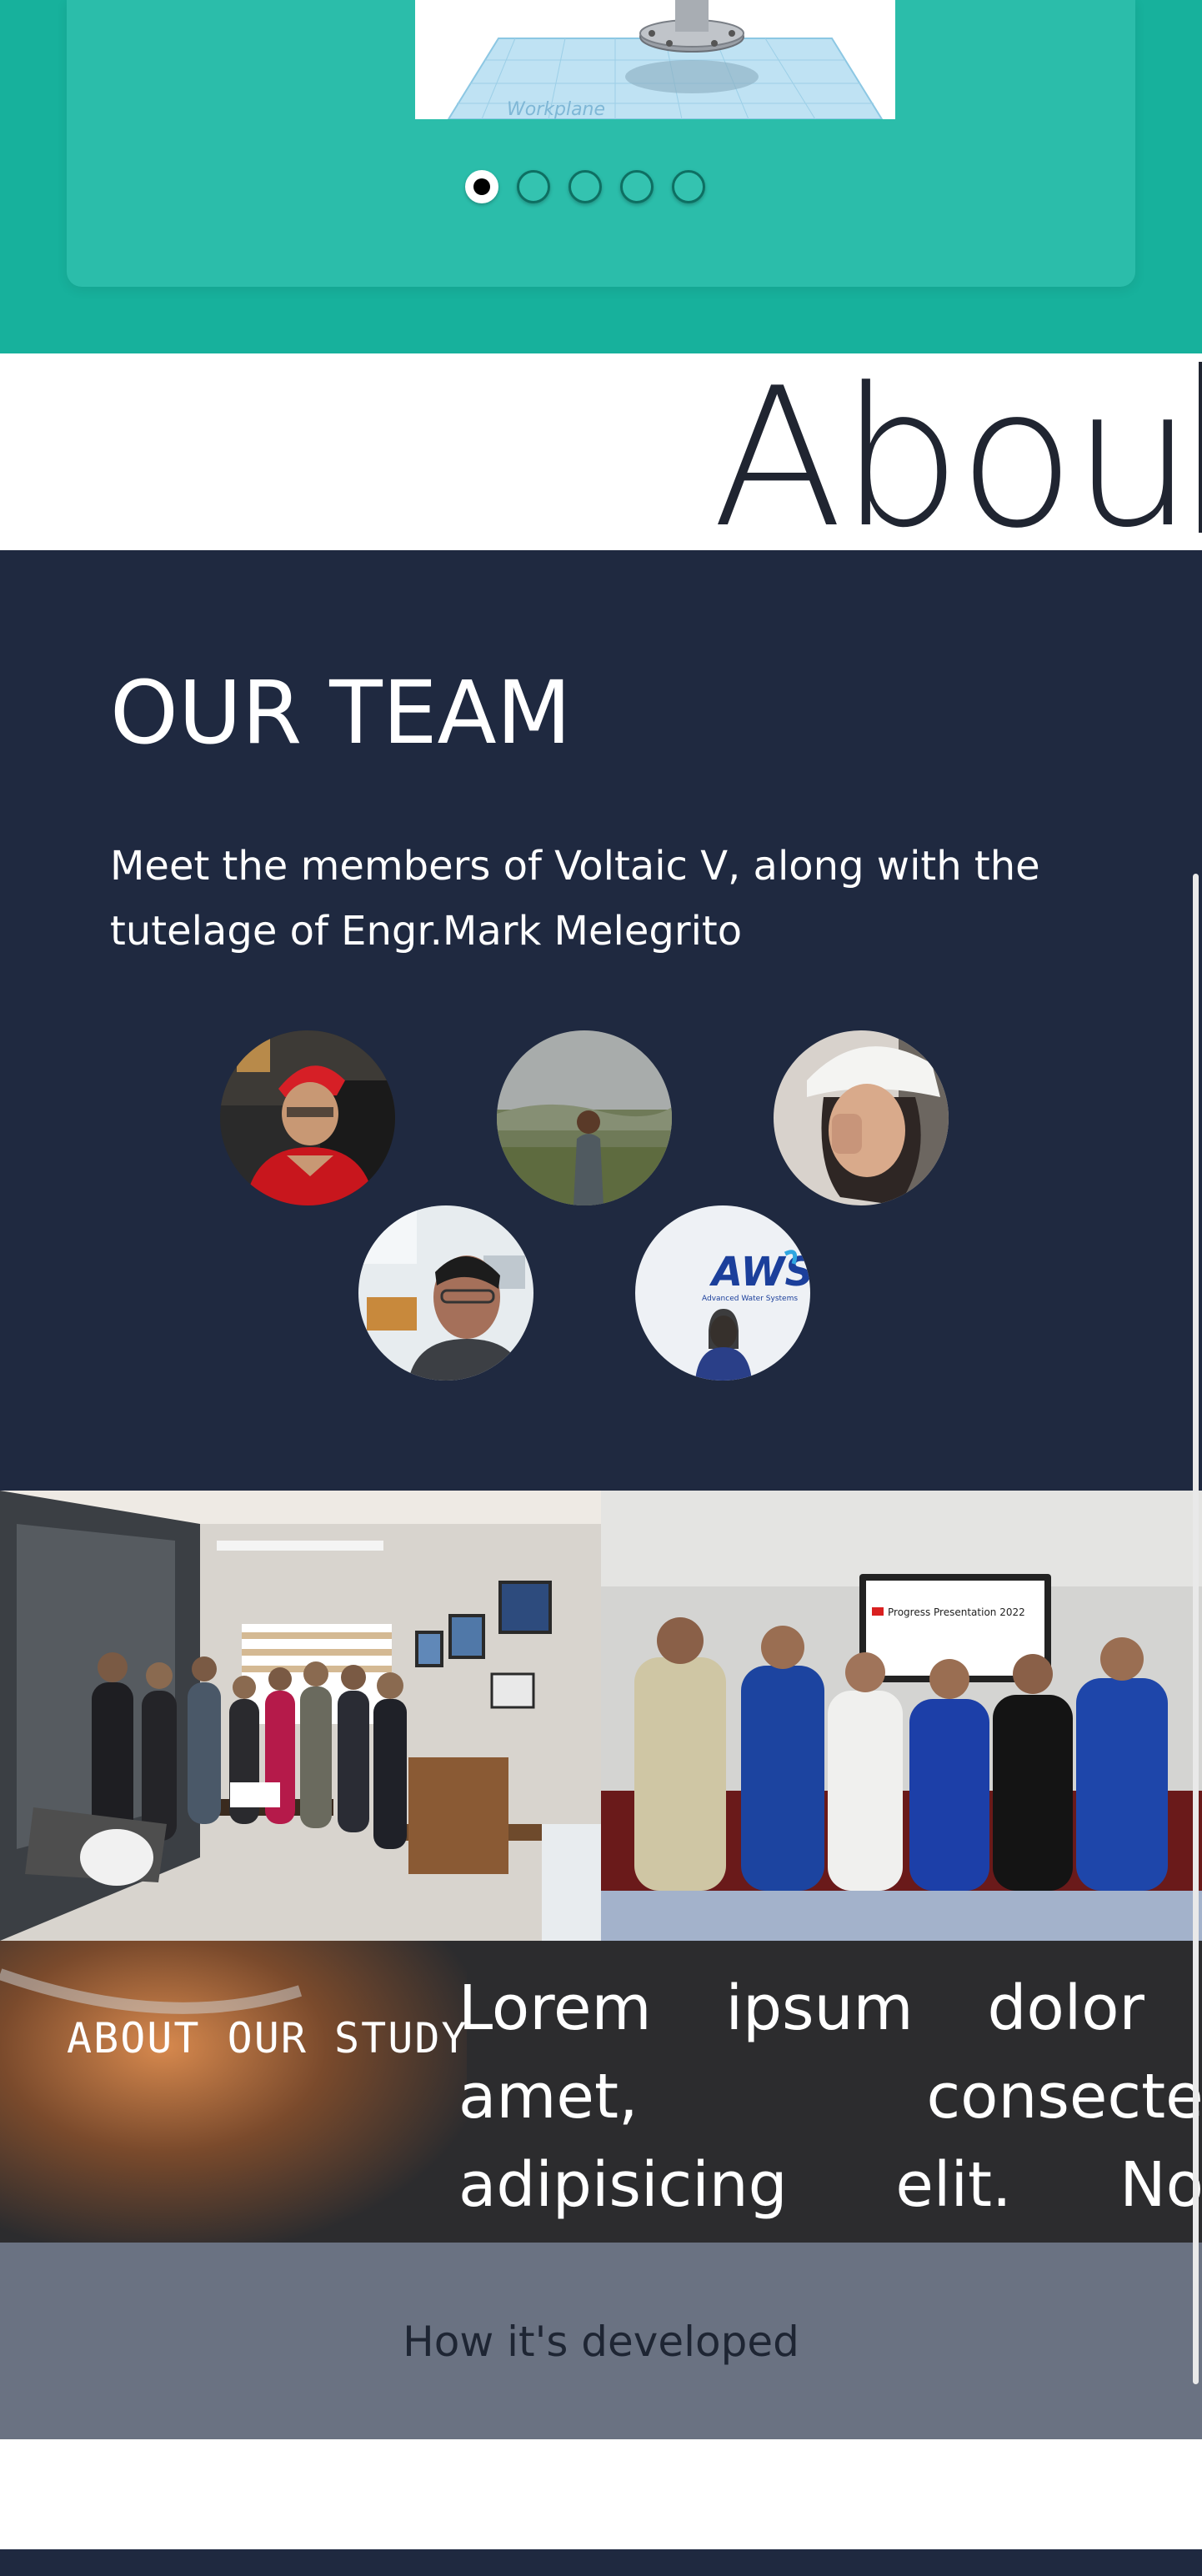 Image resolution: width=1202 pixels, height=2576 pixels. What do you see at coordinates (665, 59) in the screenshot?
I see `workplane-model-image: Workplane` at bounding box center [665, 59].